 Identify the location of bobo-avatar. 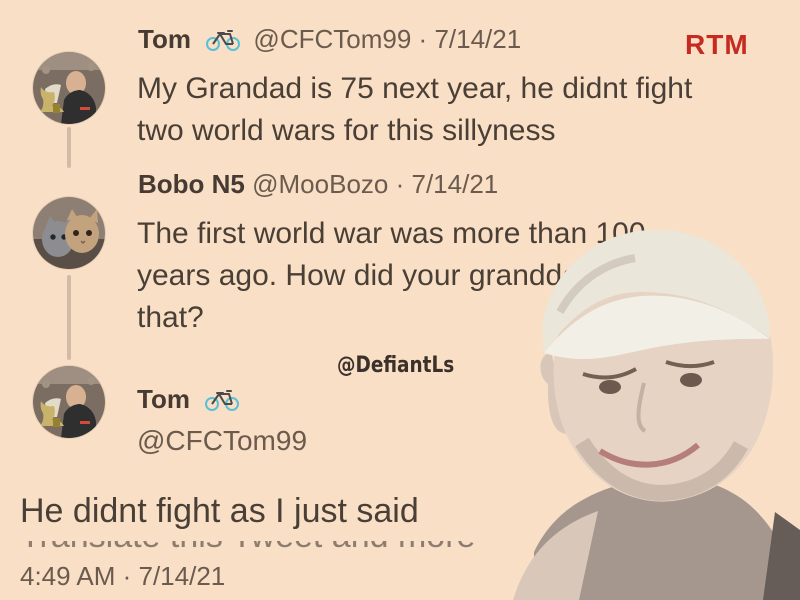
(69, 233).